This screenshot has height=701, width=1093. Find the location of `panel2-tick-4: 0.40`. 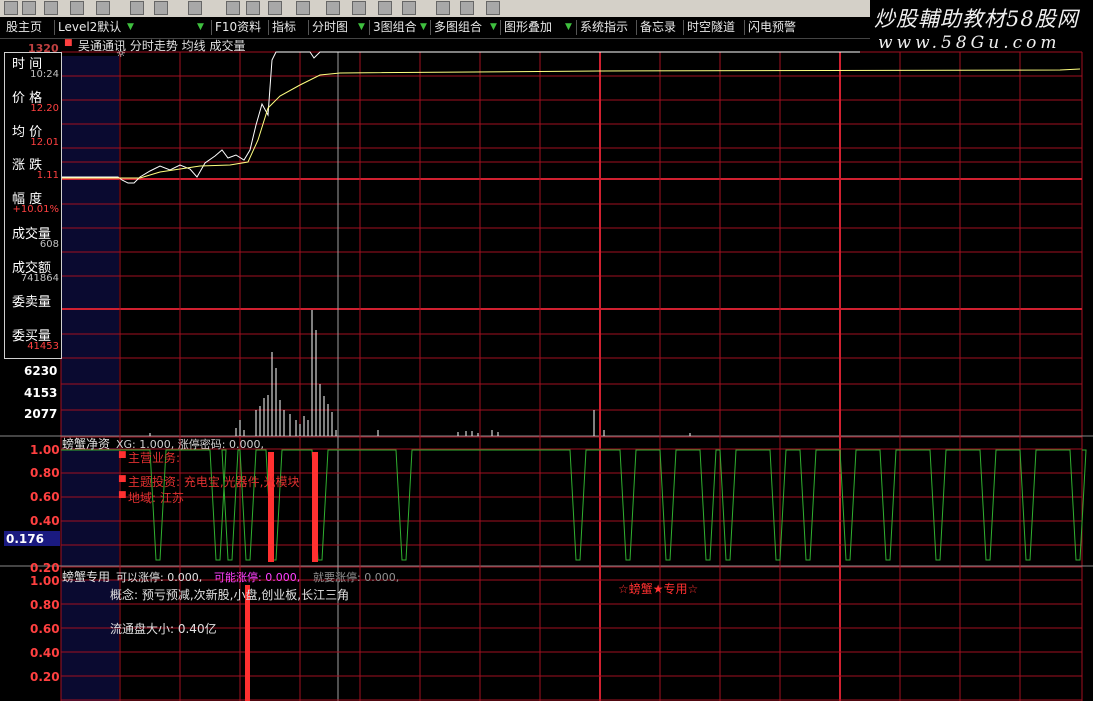

panel2-tick-4: 0.40 is located at coordinates (45, 521).